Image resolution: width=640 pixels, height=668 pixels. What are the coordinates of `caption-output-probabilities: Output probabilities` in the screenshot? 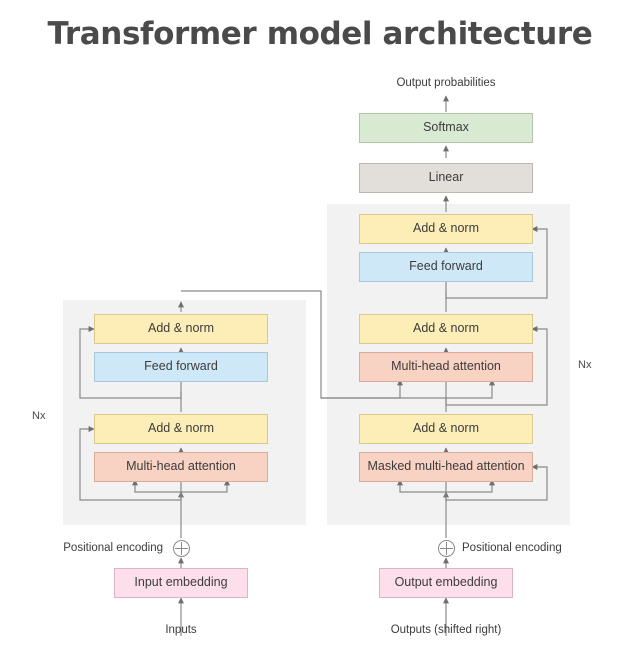 It's located at (446, 83).